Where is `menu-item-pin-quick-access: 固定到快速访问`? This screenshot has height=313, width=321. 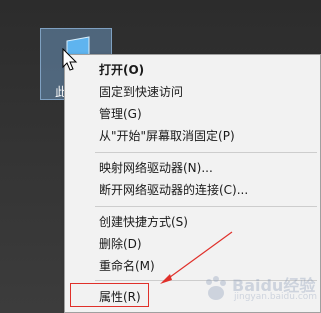 menu-item-pin-quick-access: 固定到快速访问 is located at coordinates (192, 92).